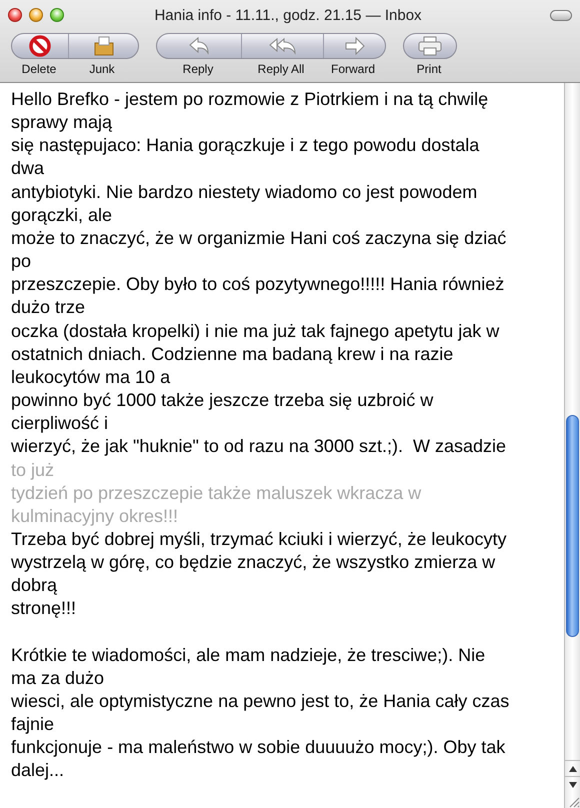 The width and height of the screenshot is (580, 808). Describe the element at coordinates (61, 215) in the screenshot. I see `message-line: gorączki, ale` at that location.